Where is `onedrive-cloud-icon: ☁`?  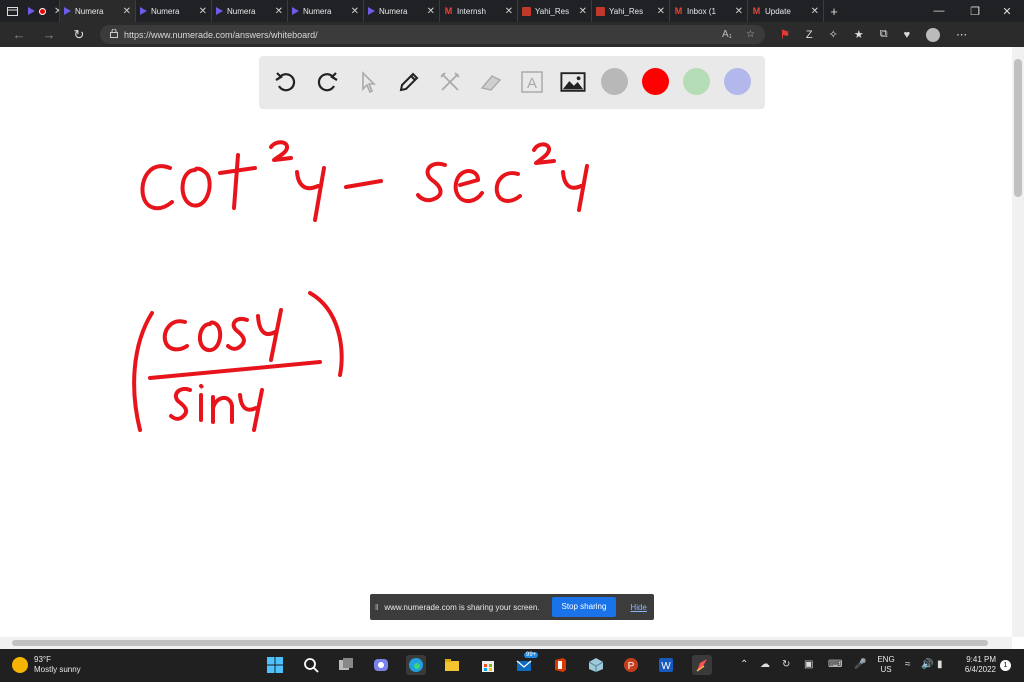 onedrive-cloud-icon: ☁ is located at coordinates (765, 664).